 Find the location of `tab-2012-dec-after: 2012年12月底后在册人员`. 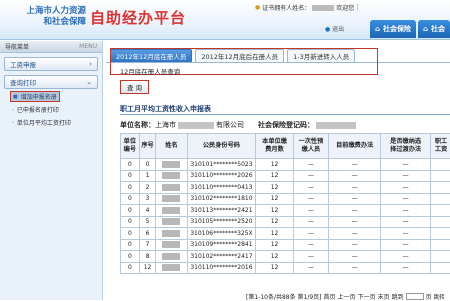

tab-2012-dec-after: 2012年12月底后在册人员 is located at coordinates (239, 55).